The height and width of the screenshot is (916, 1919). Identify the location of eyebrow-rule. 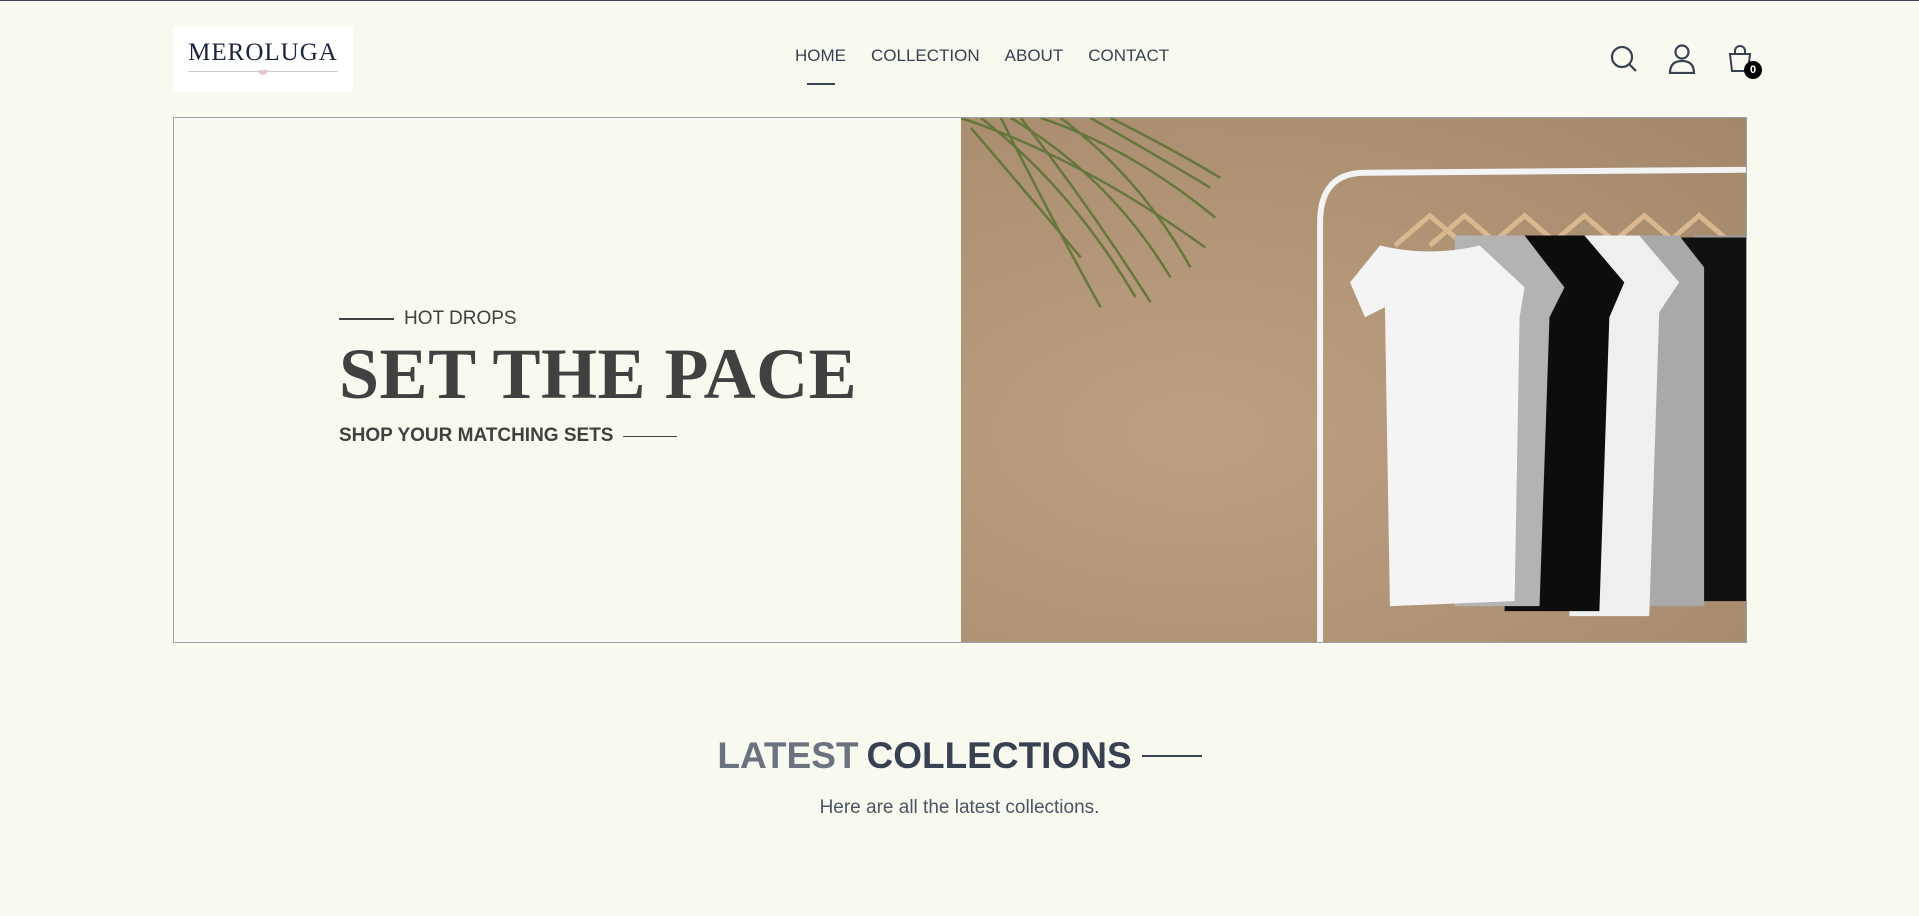
(366, 319).